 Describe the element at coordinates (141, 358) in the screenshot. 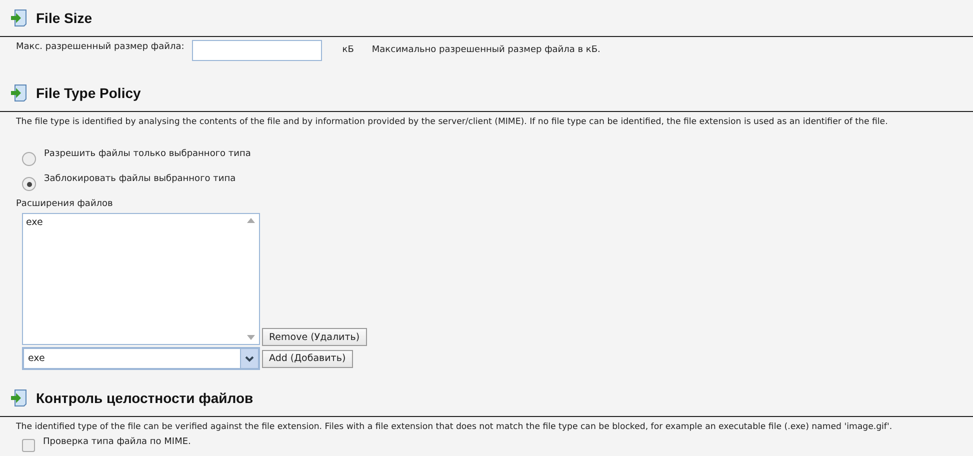

I see `extension-combobox: exe` at that location.